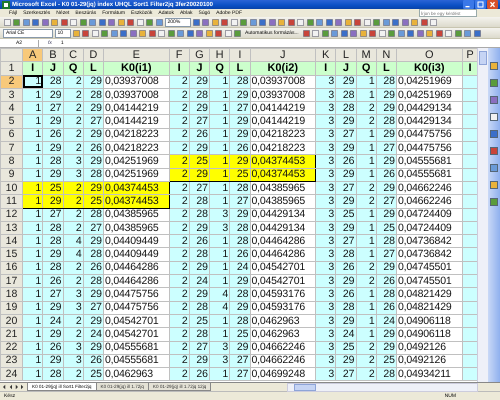 The width and height of the screenshot is (500, 400). Describe the element at coordinates (73, 55) in the screenshot. I see `column-header: C` at that location.